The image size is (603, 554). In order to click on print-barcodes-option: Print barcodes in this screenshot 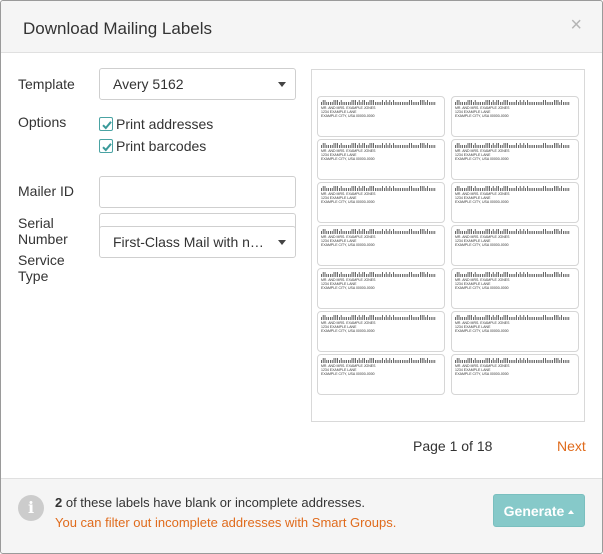, I will do `click(152, 146)`.